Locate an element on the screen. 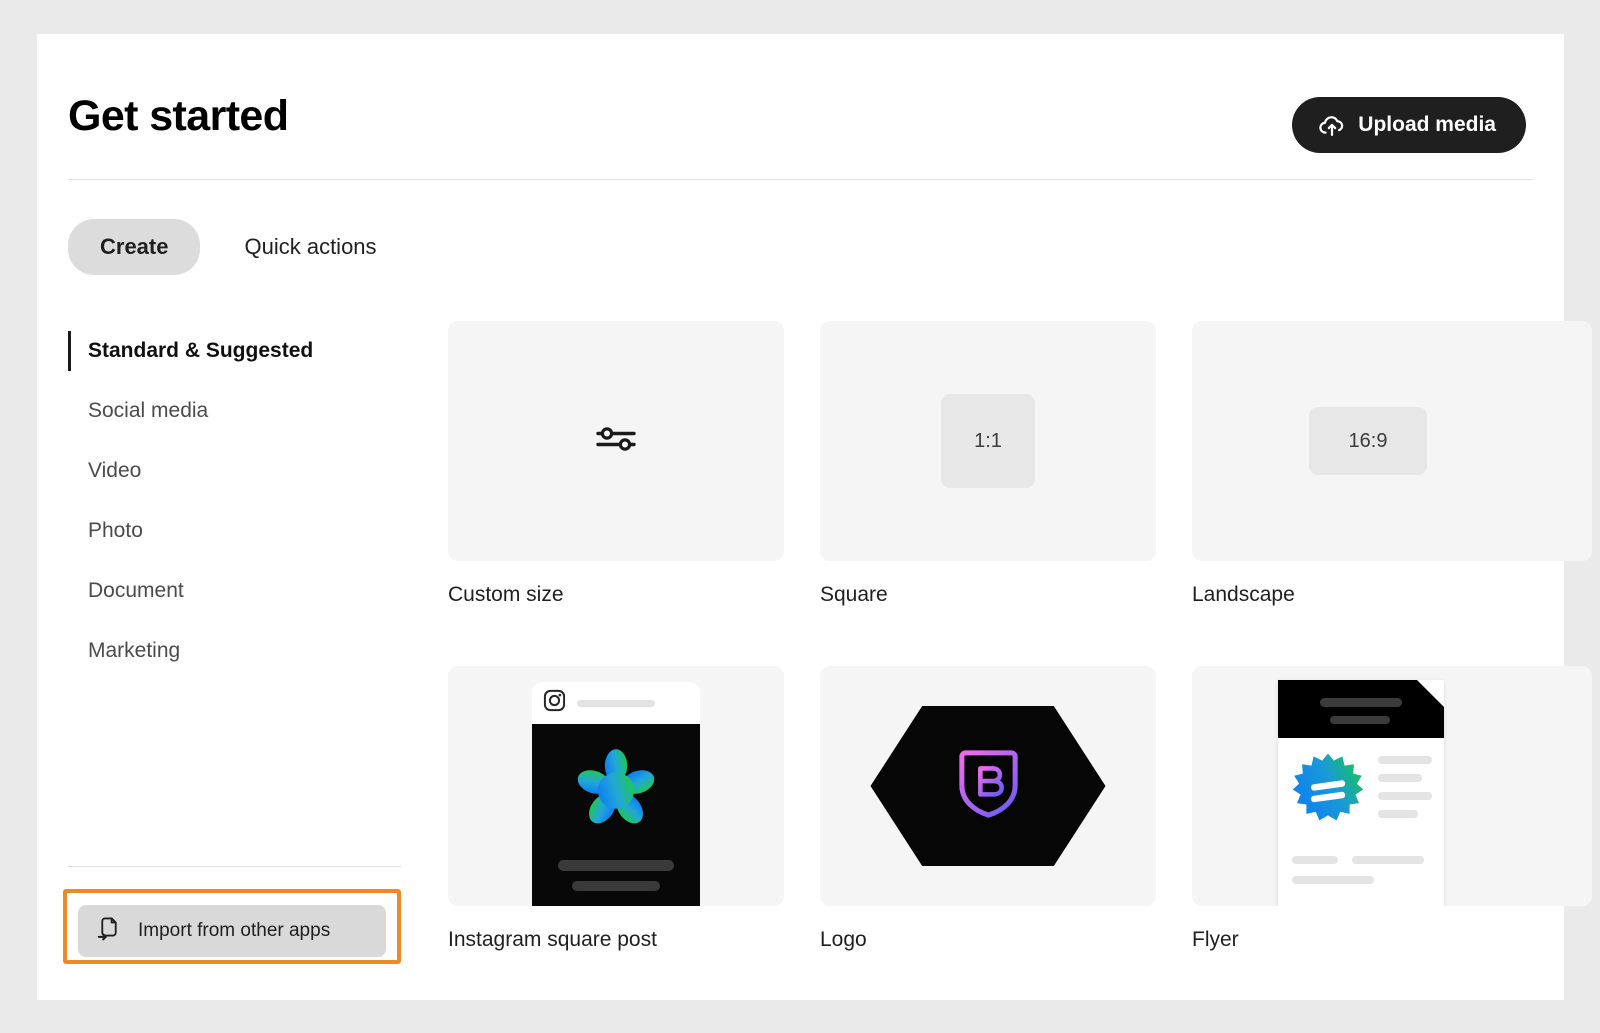 This screenshot has height=1033, width=1600. ratio-badge: 16:9 is located at coordinates (1368, 441).